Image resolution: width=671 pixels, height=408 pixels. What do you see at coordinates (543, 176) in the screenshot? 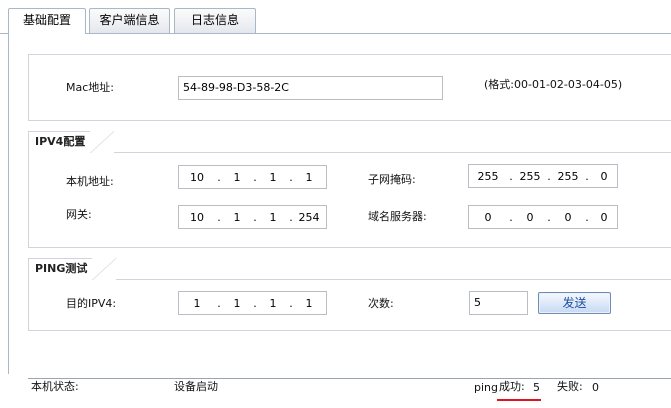
I see `subnet-input: 255. 255. 255. 0` at bounding box center [543, 176].